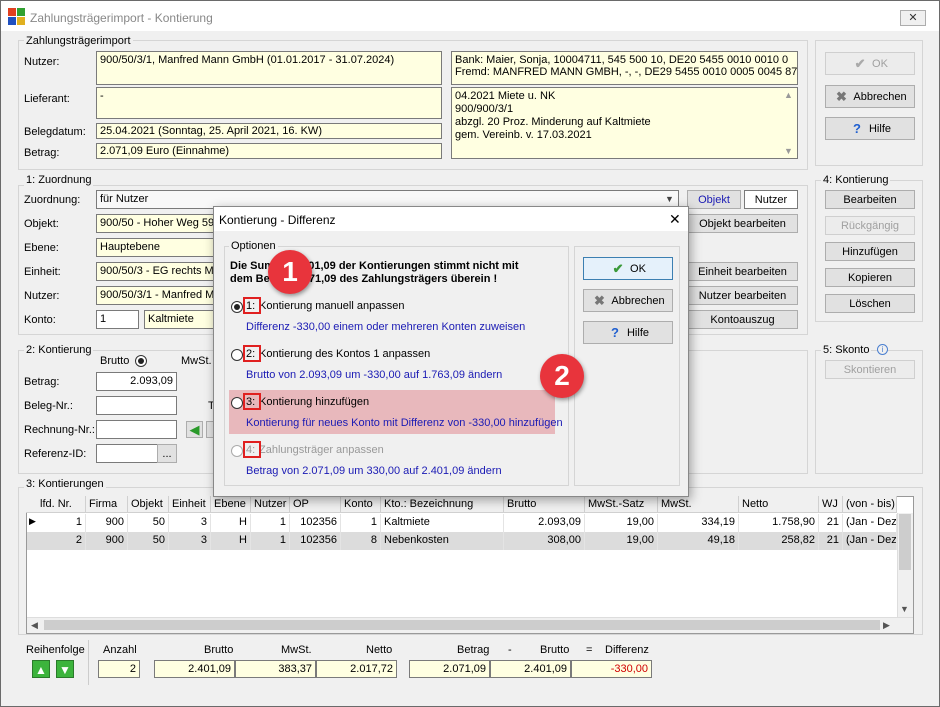 This screenshot has width=940, height=707. What do you see at coordinates (831, 523) in the screenshot?
I see `table-cell: 21` at bounding box center [831, 523].